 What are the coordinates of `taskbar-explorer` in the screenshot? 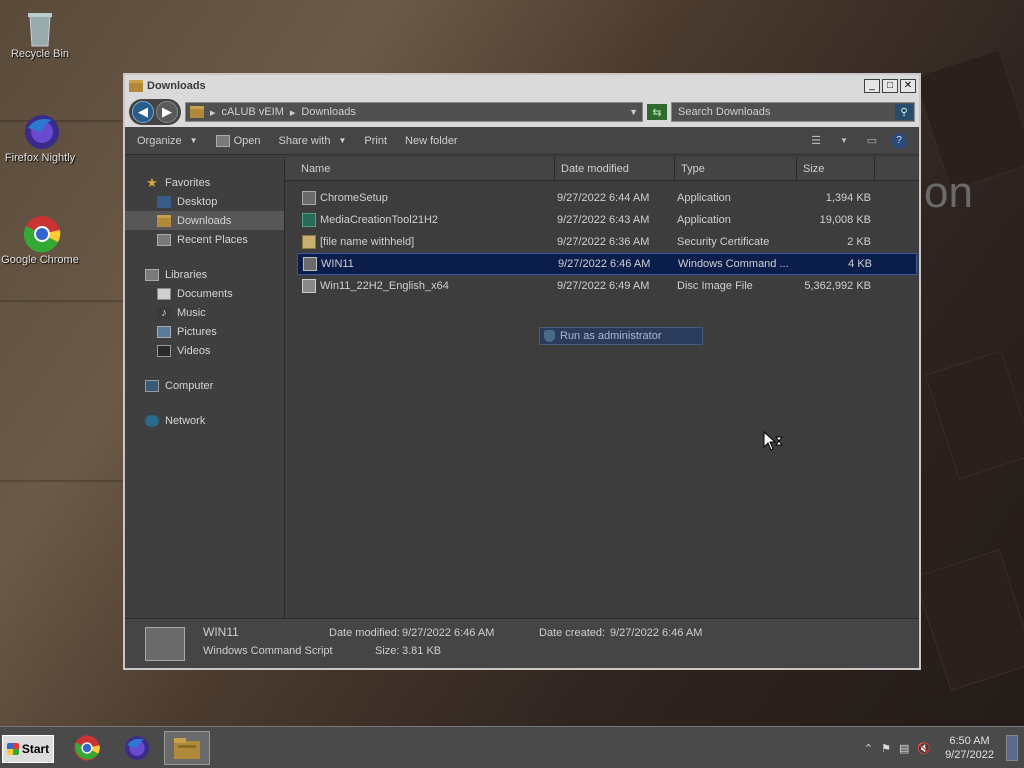 It's located at (187, 748).